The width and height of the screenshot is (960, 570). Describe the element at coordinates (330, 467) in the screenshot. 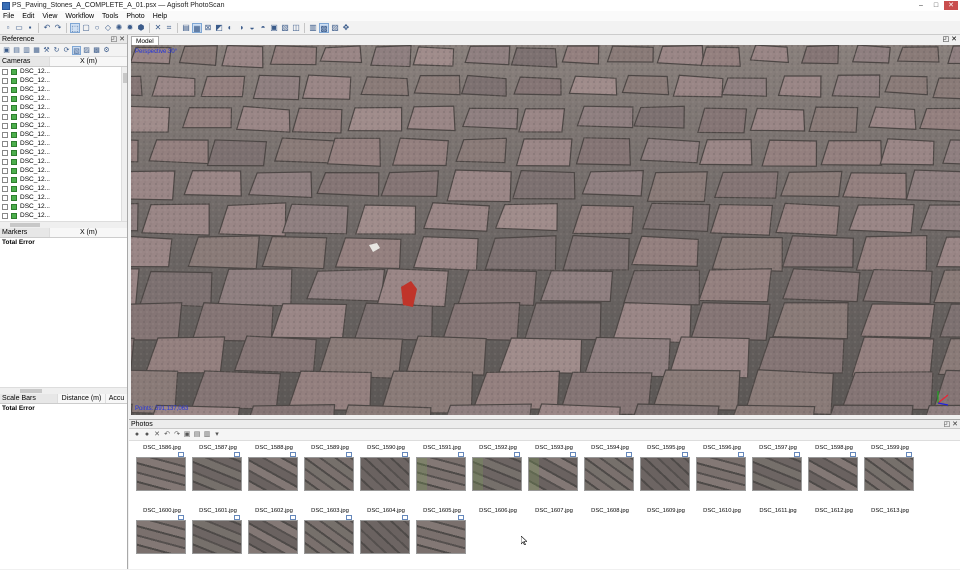

I see `photo-thumbnail: DSC_1589.jpg` at that location.